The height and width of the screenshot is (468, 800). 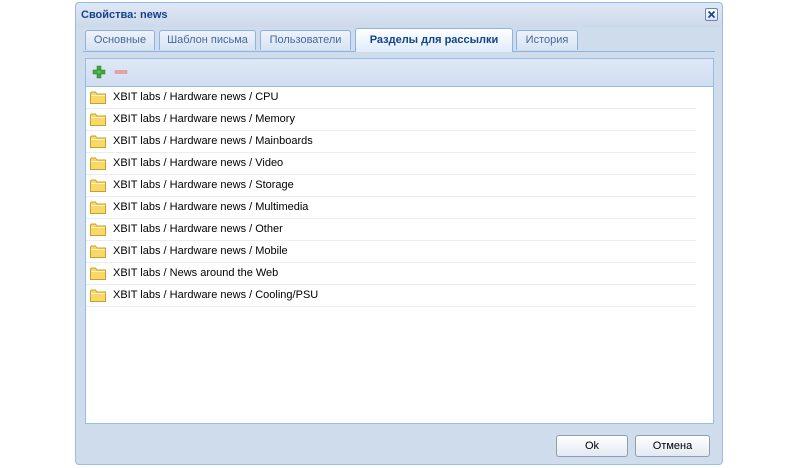 What do you see at coordinates (203, 185) in the screenshot?
I see `list-item-label: XBIT labs / Hardware news / Storage` at bounding box center [203, 185].